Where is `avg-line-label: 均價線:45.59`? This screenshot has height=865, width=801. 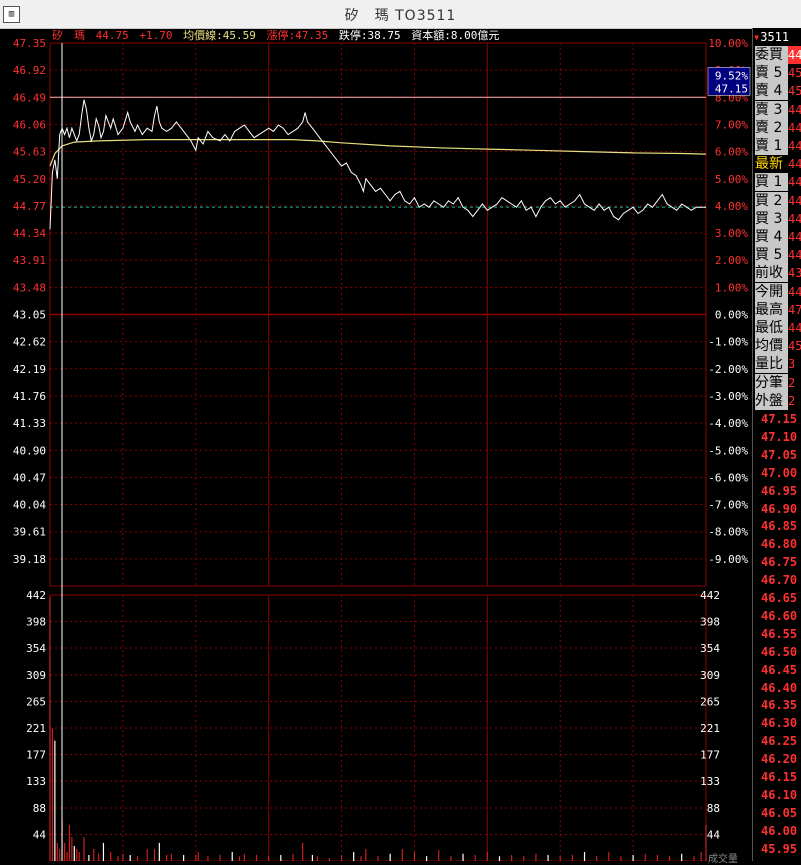
avg-line-label: 均價線:45.59 is located at coordinates (219, 35).